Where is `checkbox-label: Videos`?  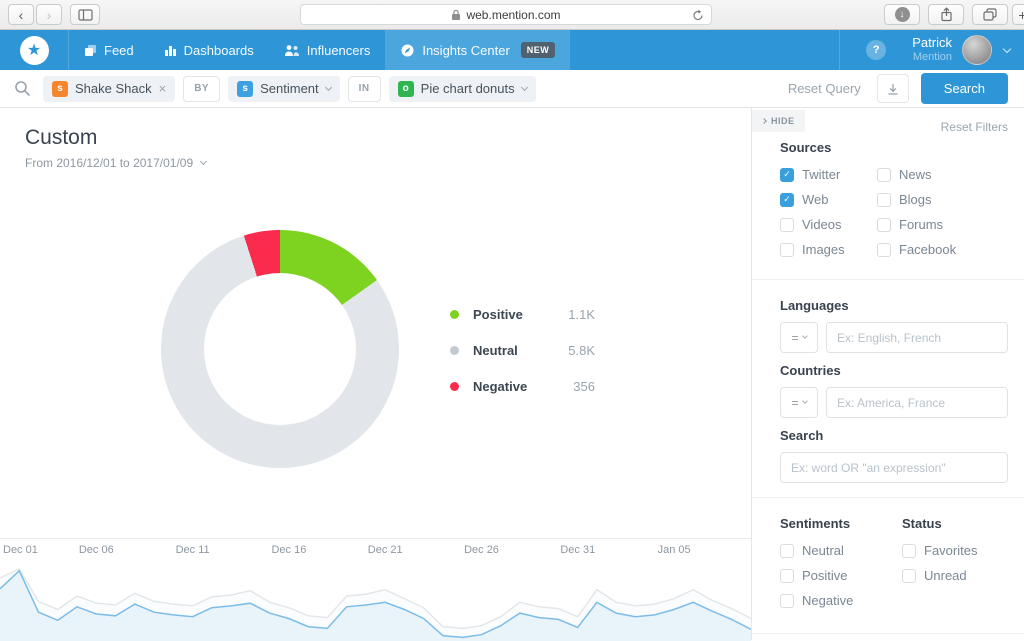
checkbox-label: Videos is located at coordinates (822, 224).